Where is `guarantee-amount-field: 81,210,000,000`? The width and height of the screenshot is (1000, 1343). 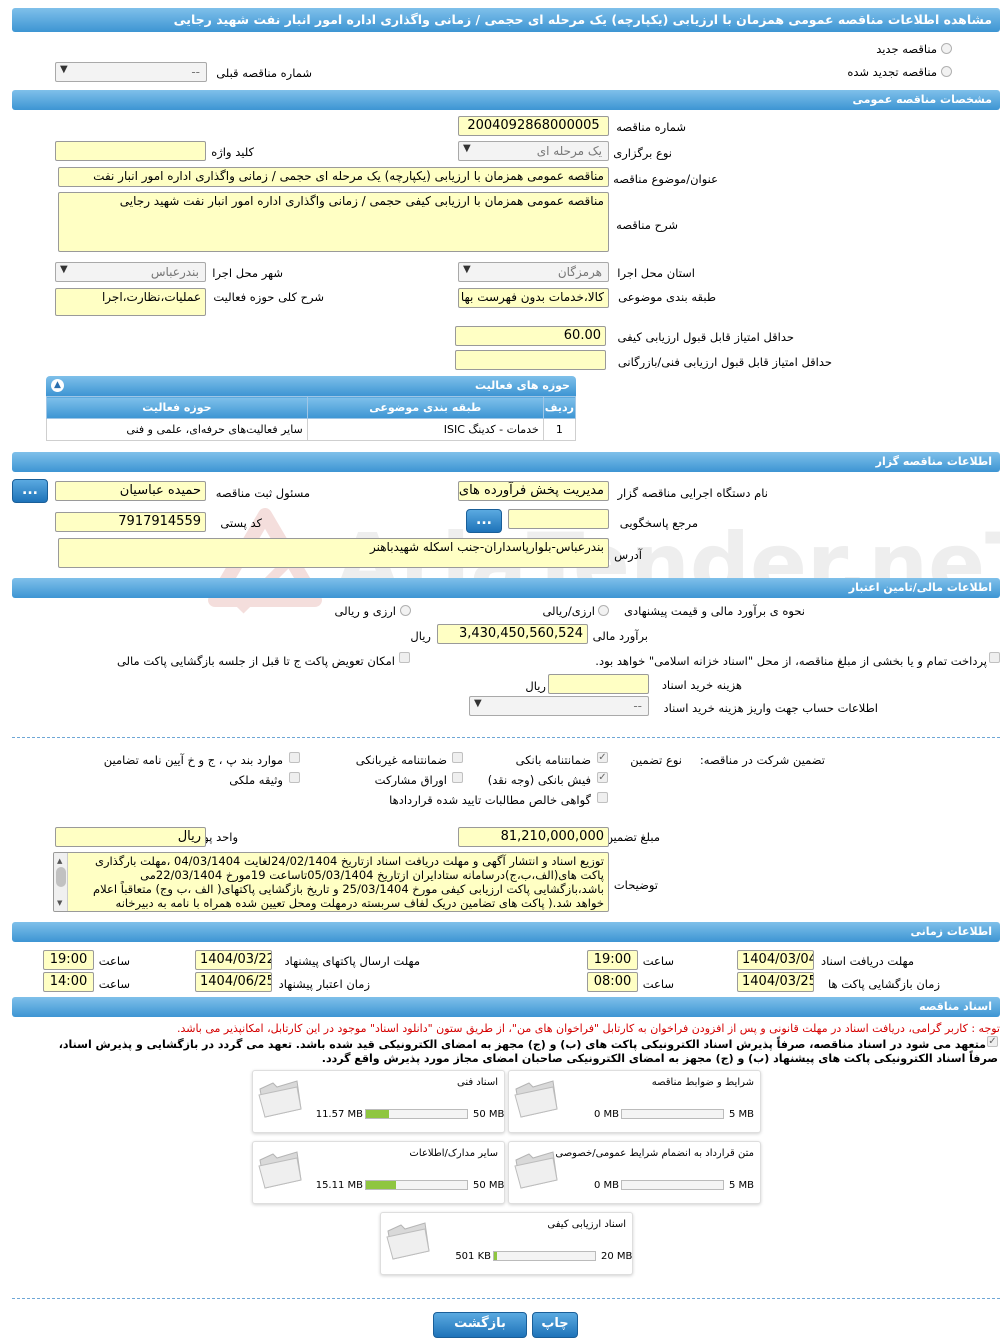 guarantee-amount-field: 81,210,000,000 is located at coordinates (533, 837).